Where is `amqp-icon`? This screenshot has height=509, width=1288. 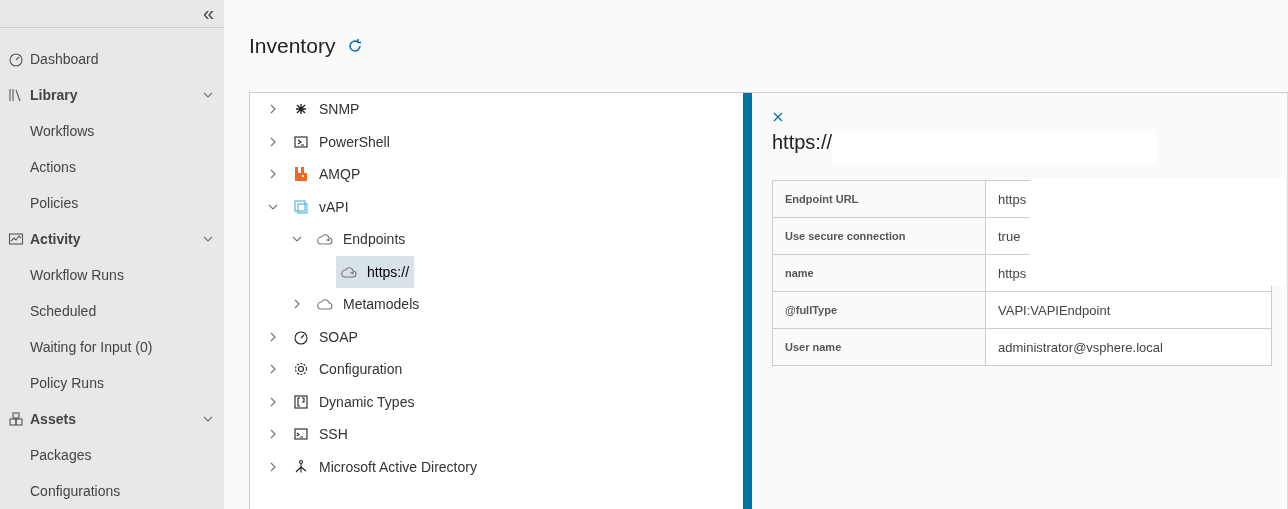 amqp-icon is located at coordinates (301, 174).